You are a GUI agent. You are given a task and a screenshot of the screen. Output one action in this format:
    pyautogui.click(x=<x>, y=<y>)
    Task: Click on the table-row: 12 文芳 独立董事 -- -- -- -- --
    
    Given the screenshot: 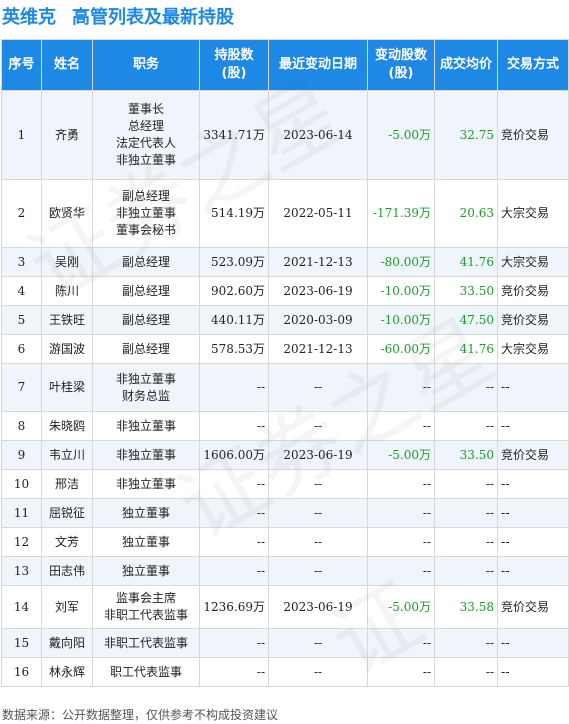 What is the action you would take?
    pyautogui.click(x=285, y=542)
    